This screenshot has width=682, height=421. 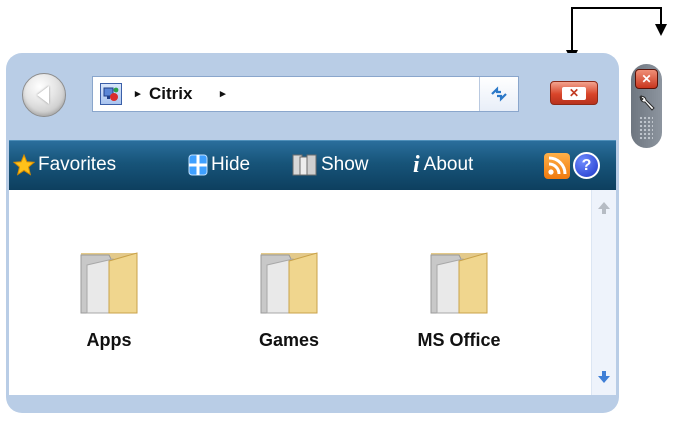 What do you see at coordinates (345, 164) in the screenshot?
I see `show-label: Show` at bounding box center [345, 164].